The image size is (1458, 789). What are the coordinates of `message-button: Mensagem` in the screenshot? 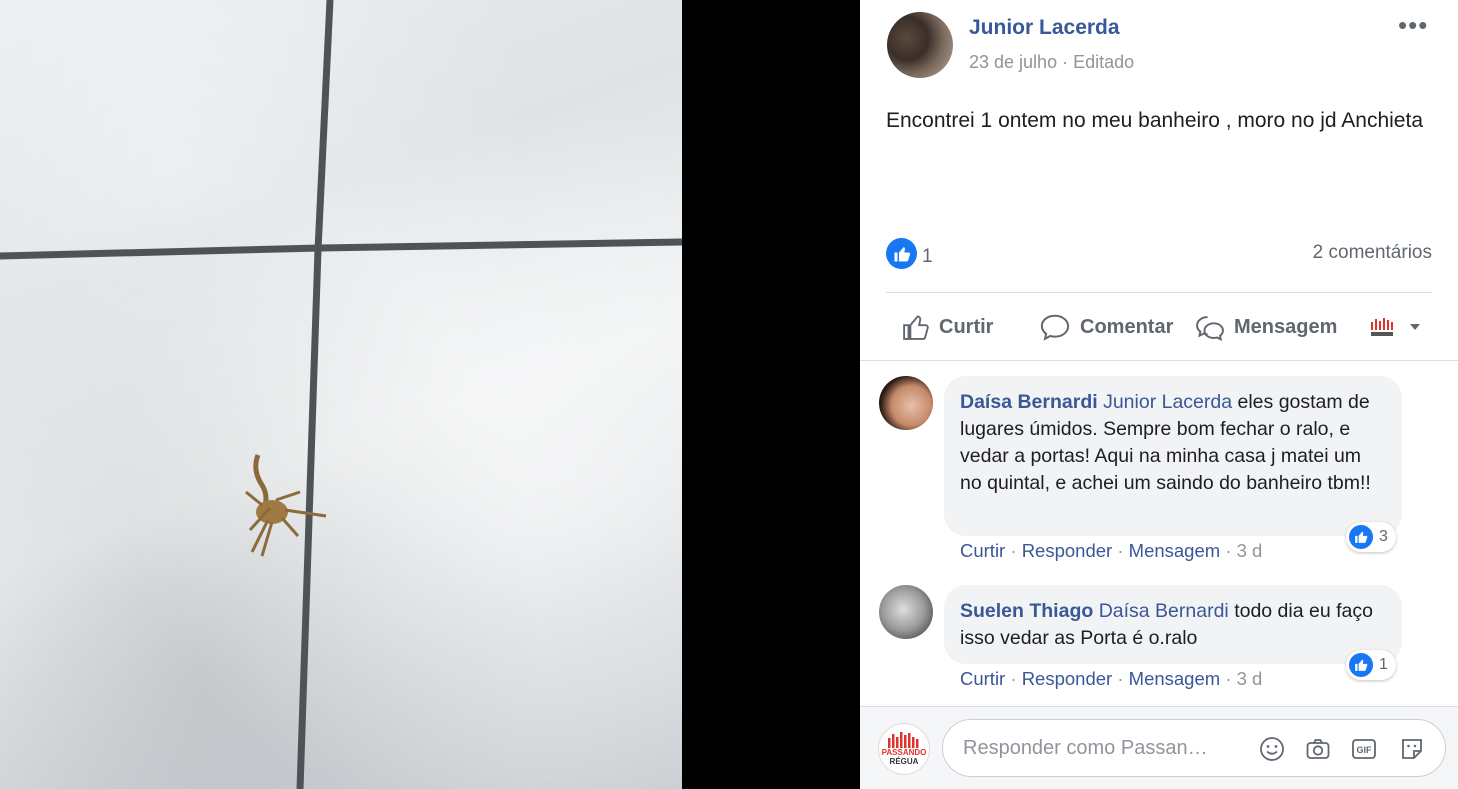 It's located at (1265, 327).